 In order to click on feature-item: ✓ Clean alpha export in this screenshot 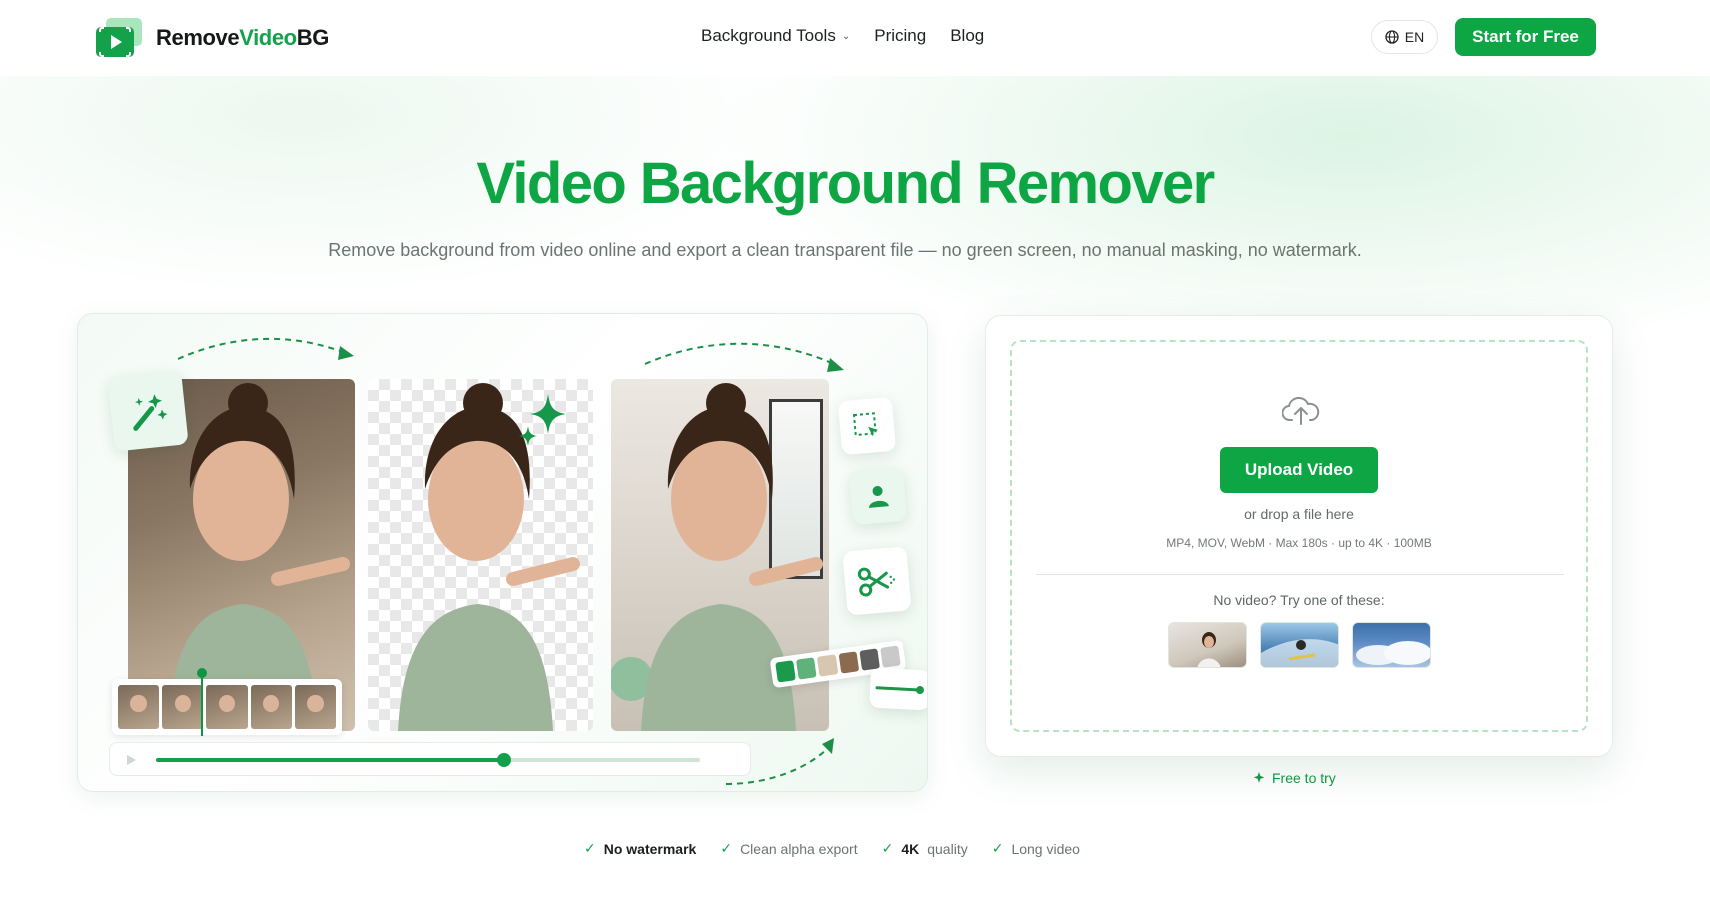, I will do `click(788, 848)`.